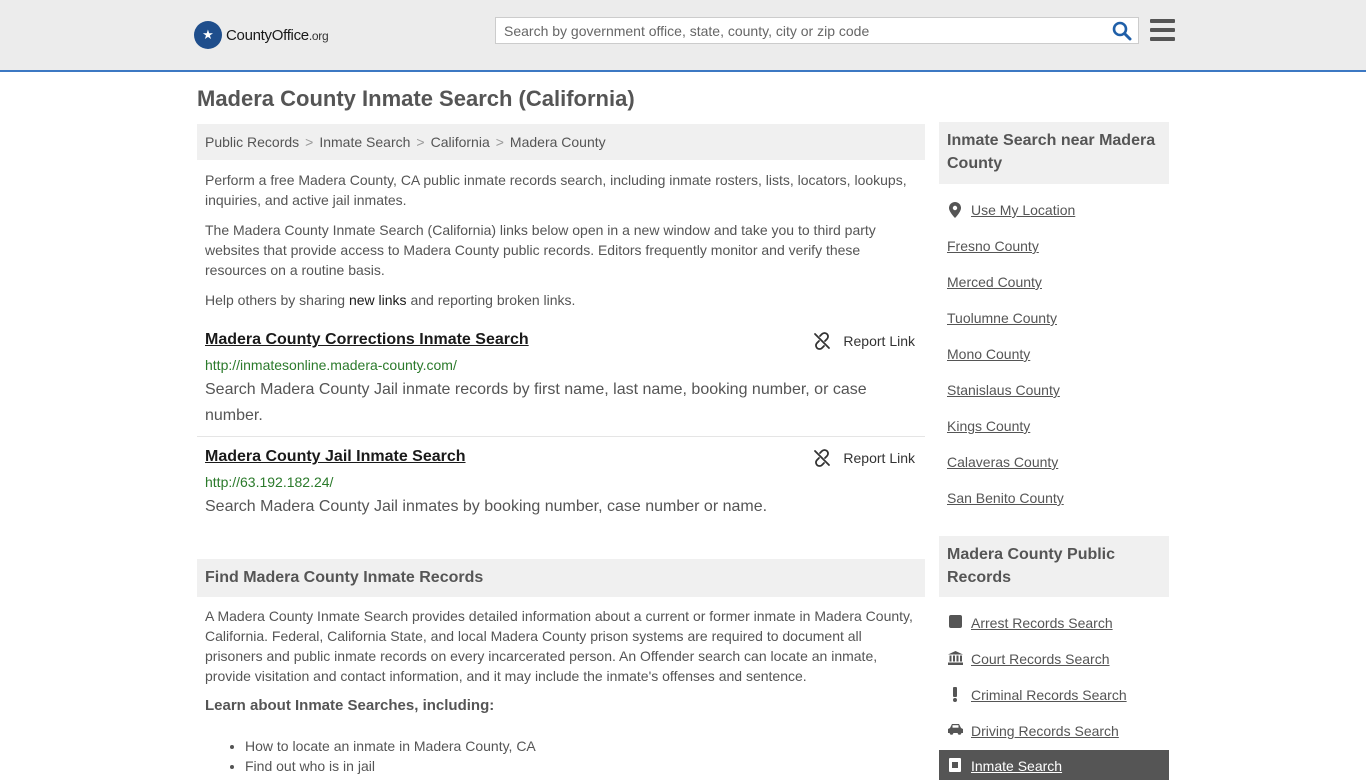 The height and width of the screenshot is (780, 1366). Describe the element at coordinates (318, 35) in the screenshot. I see `logo-tld: .org` at that location.